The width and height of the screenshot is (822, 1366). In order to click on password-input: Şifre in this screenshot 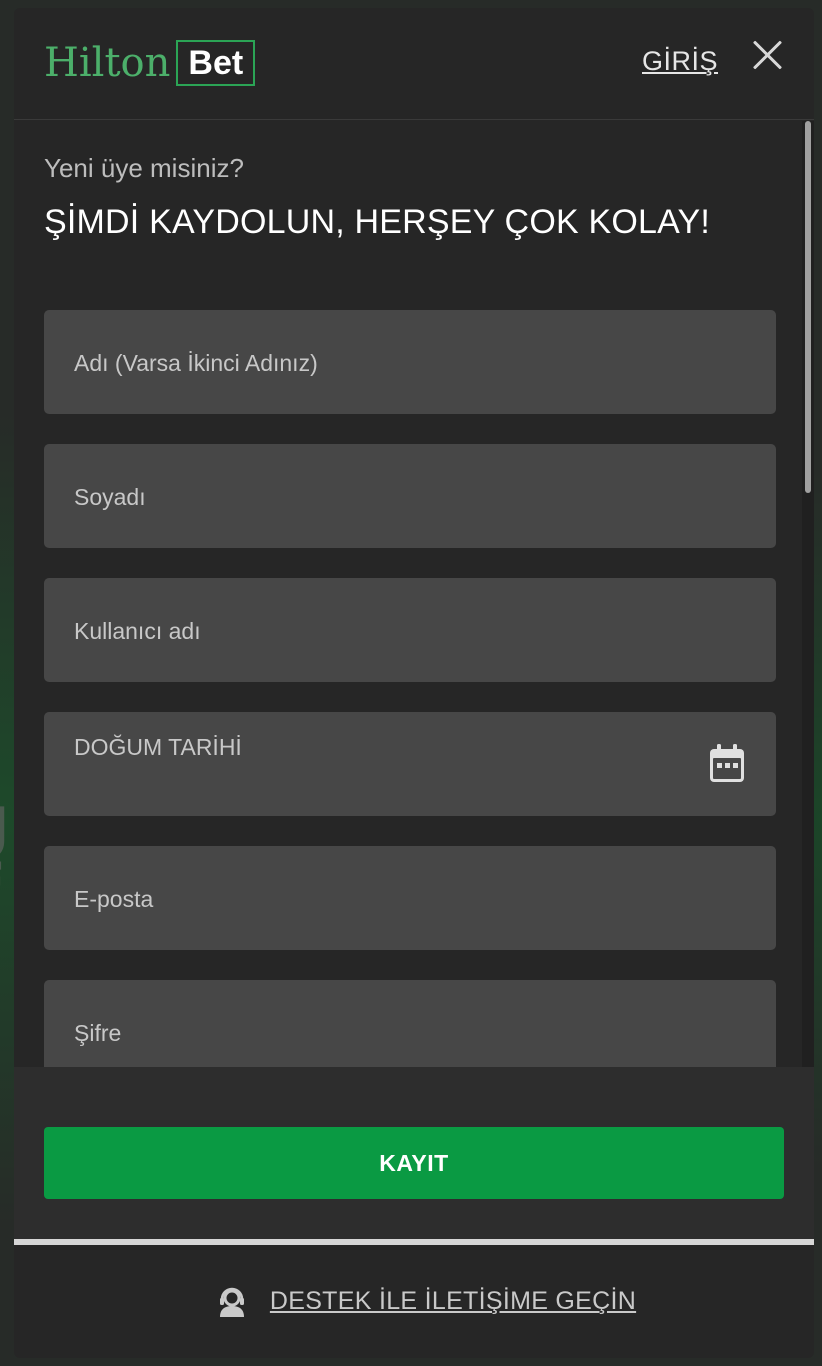, I will do `click(410, 1023)`.